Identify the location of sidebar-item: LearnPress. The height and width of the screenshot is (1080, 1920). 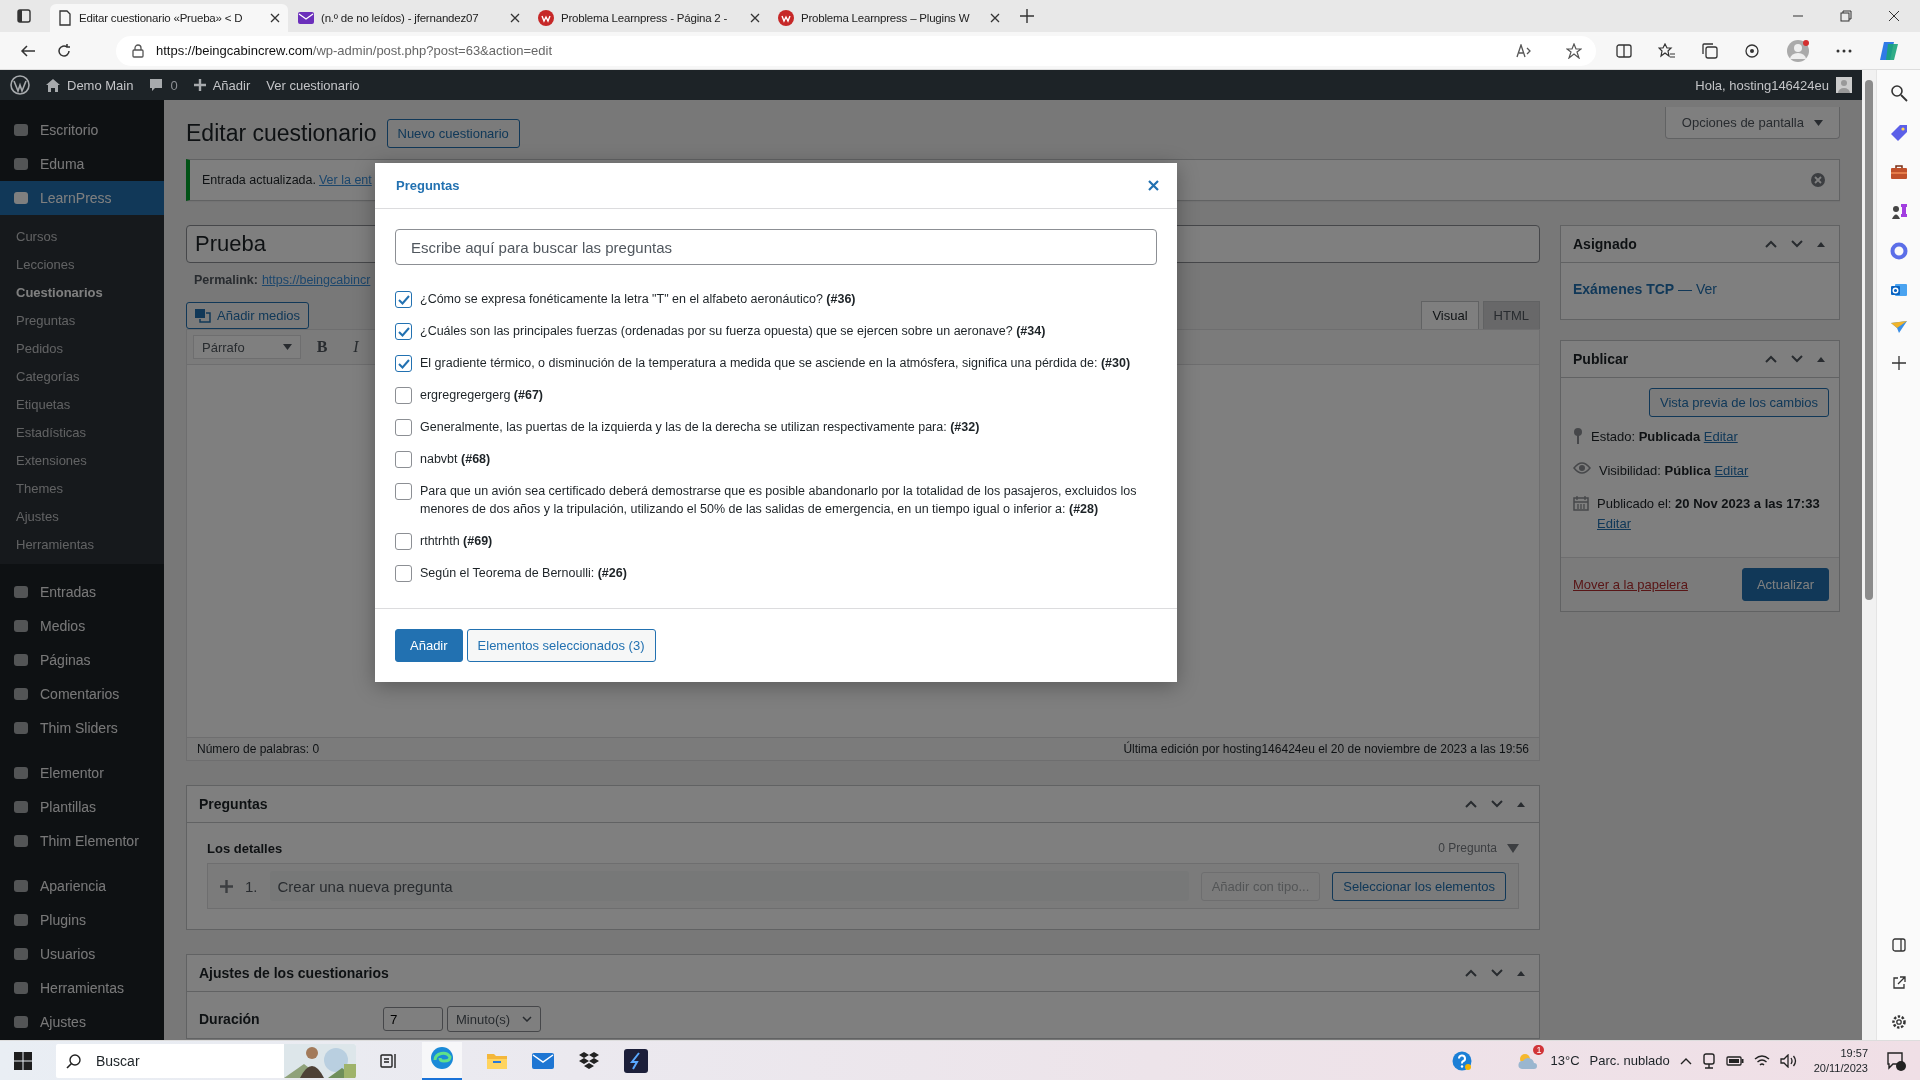
(82, 198).